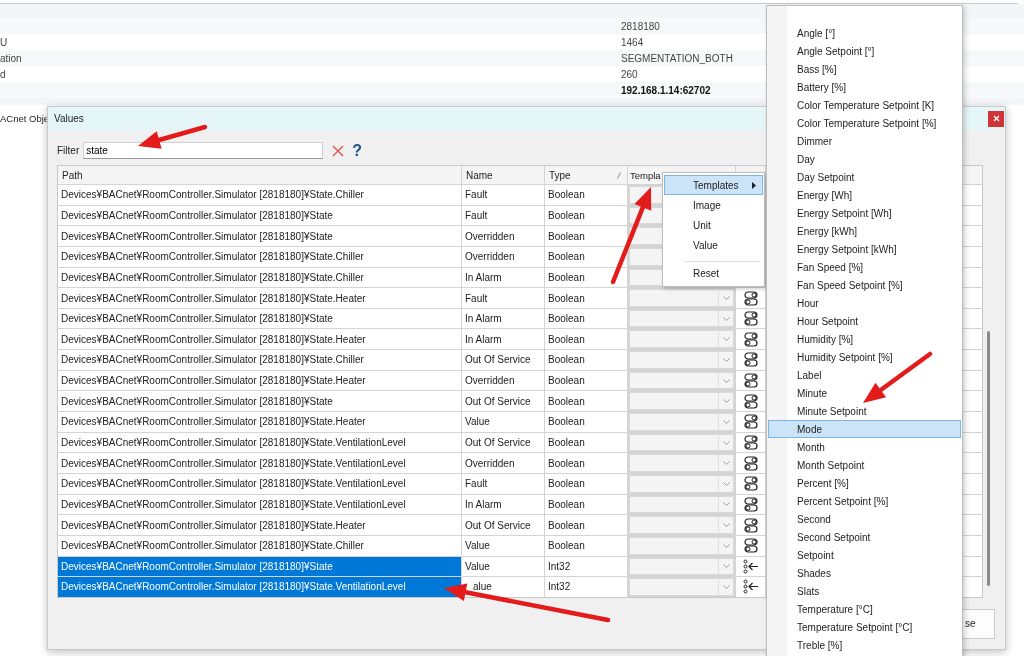  I want to click on table-cell: alue, so click(503, 587).